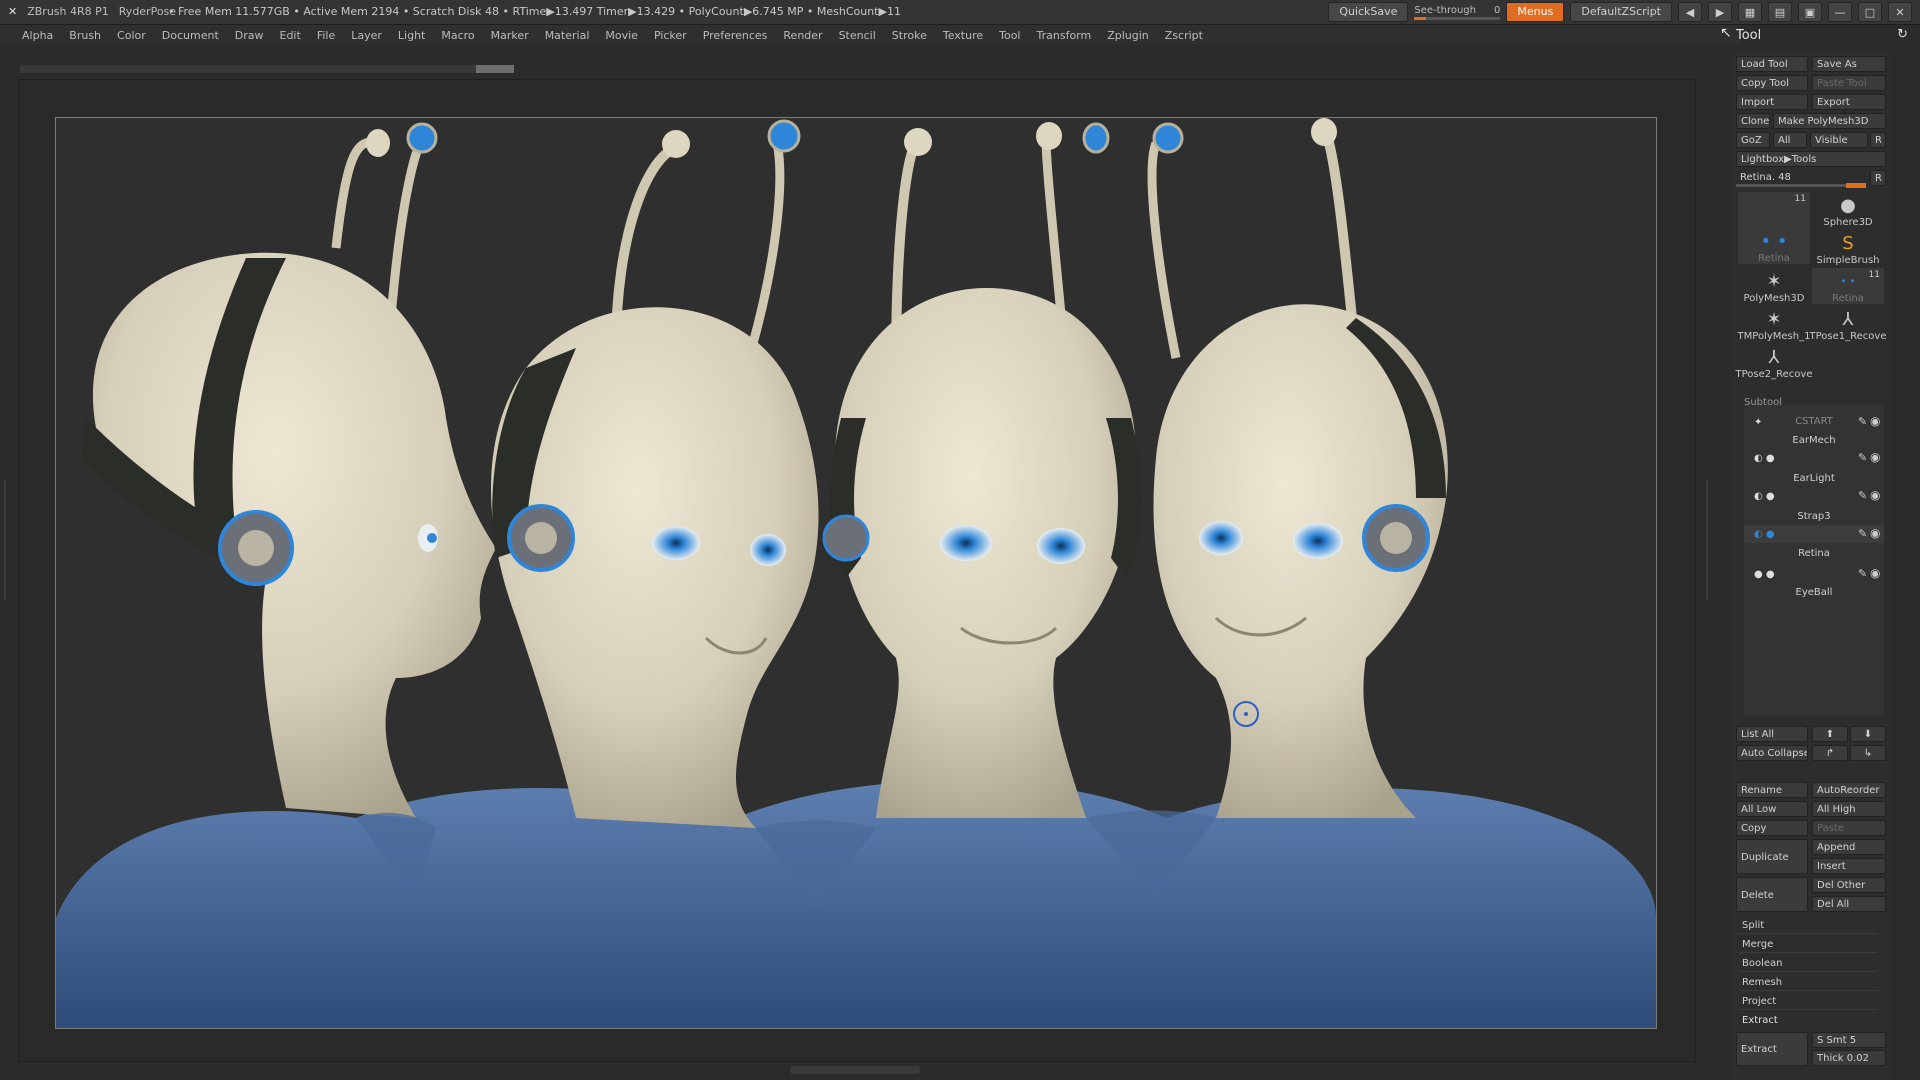 This screenshot has width=1920, height=1080. Describe the element at coordinates (1720, 12) in the screenshot. I see `layout-next-icon: ▶` at that location.